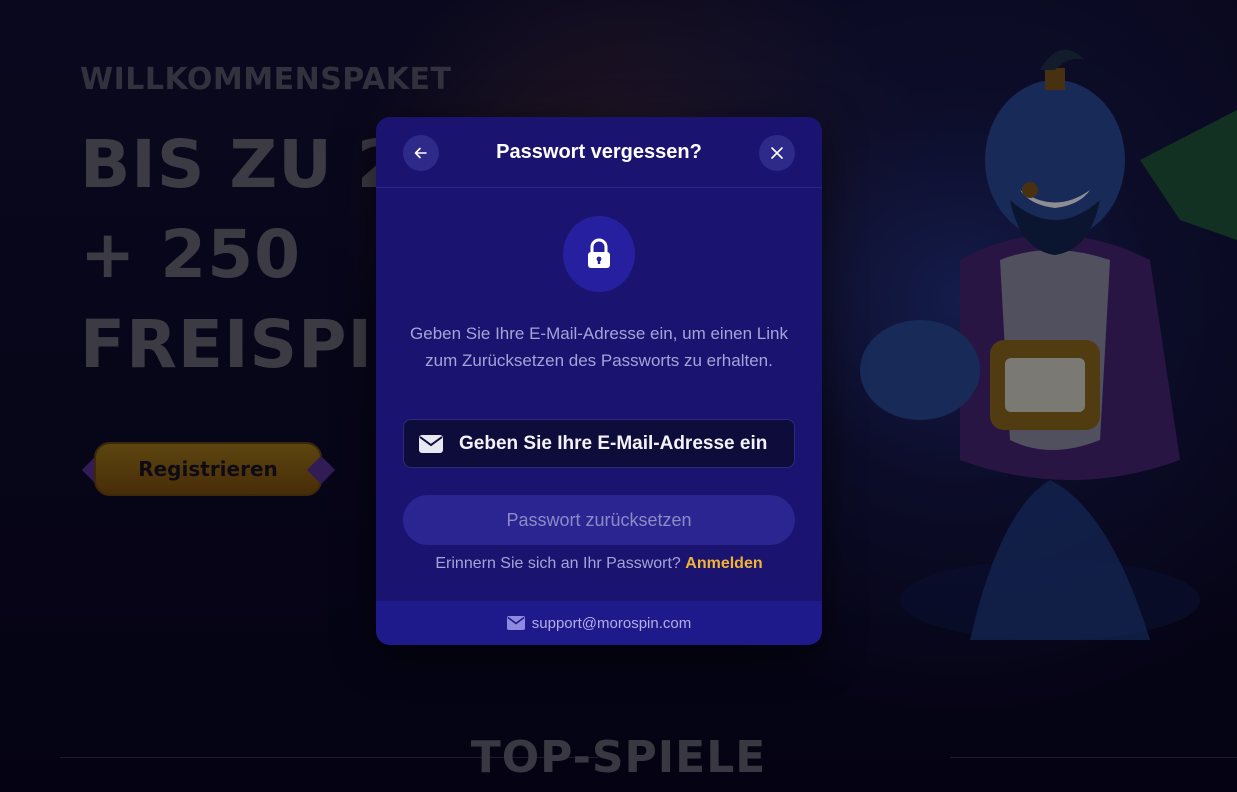 The height and width of the screenshot is (792, 1237). What do you see at coordinates (611, 623) in the screenshot?
I see `support-email-link: support@morospin.com` at bounding box center [611, 623].